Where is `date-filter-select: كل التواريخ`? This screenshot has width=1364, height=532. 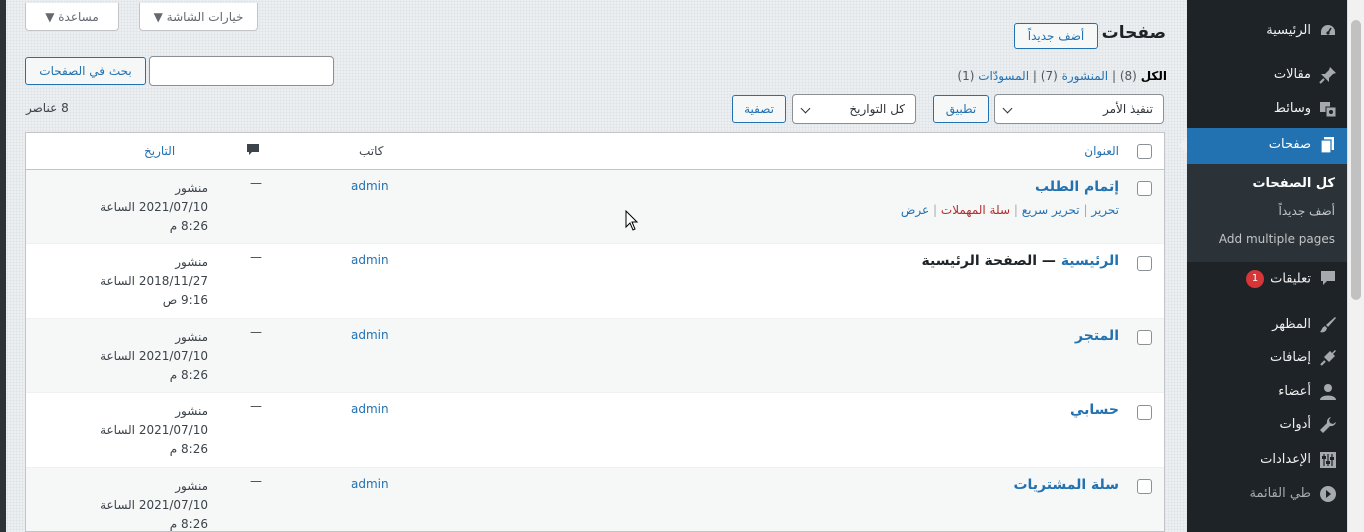 date-filter-select: كل التواريخ is located at coordinates (854, 109).